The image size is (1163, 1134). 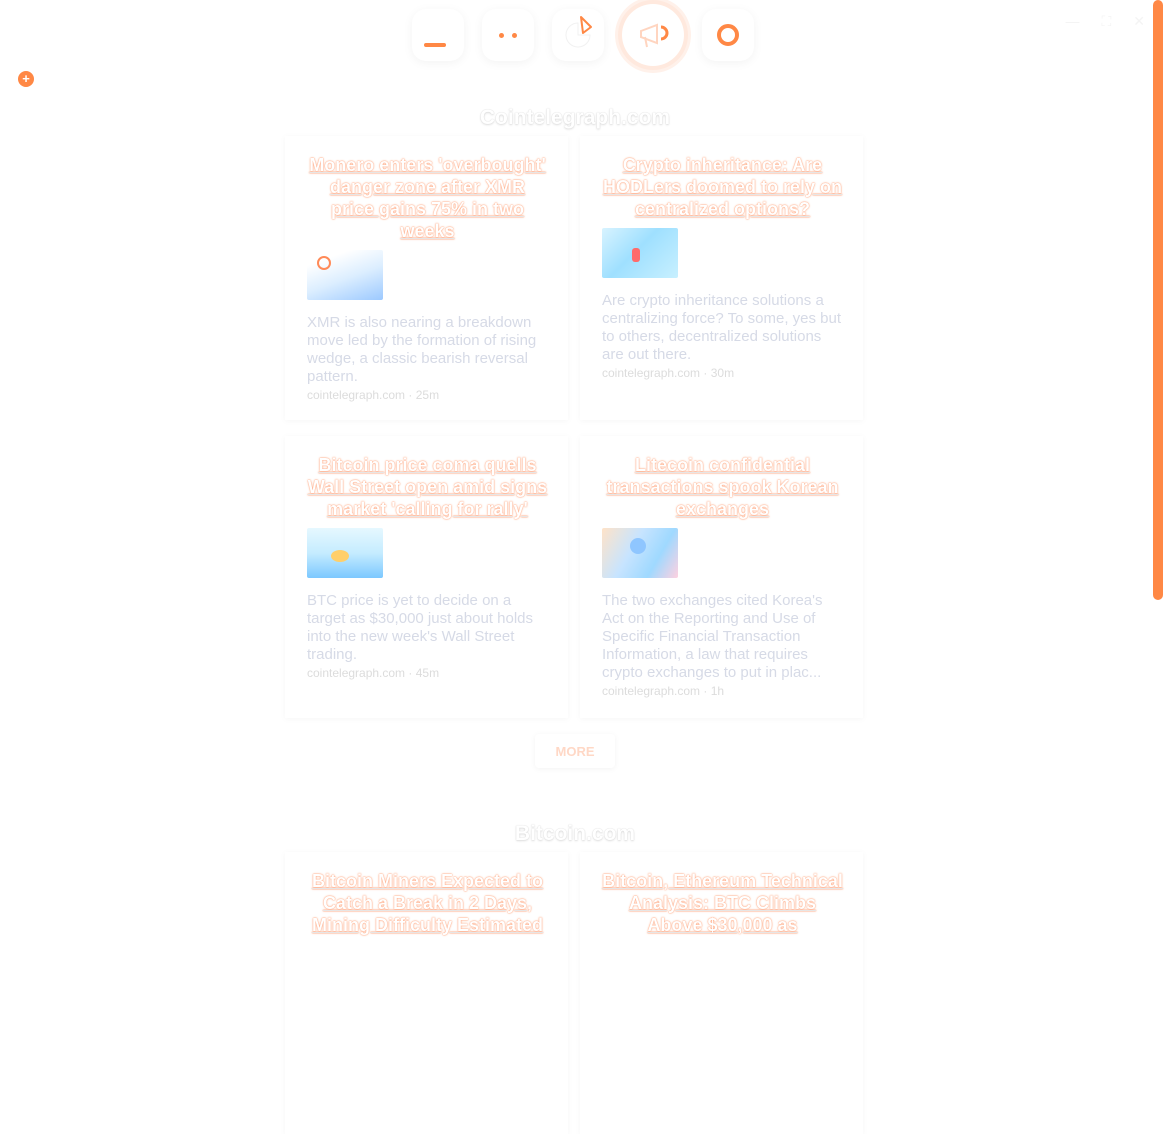 I want to click on nav-news, so click(x=653, y=35).